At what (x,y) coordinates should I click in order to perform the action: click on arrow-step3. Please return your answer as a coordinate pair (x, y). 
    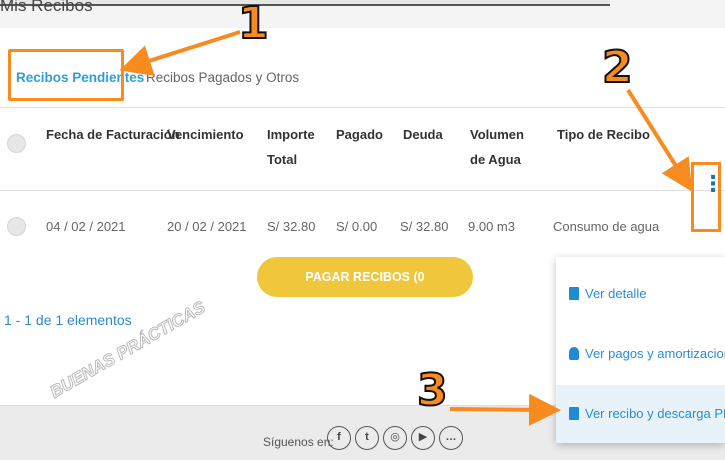
    Looking at the image, I should click on (505, 409).